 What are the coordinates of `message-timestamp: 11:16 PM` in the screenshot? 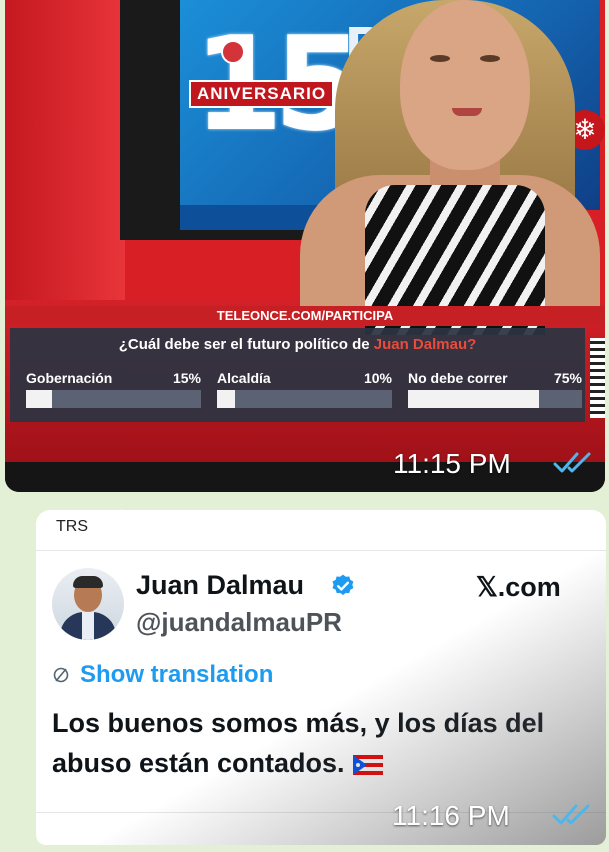 It's located at (451, 815).